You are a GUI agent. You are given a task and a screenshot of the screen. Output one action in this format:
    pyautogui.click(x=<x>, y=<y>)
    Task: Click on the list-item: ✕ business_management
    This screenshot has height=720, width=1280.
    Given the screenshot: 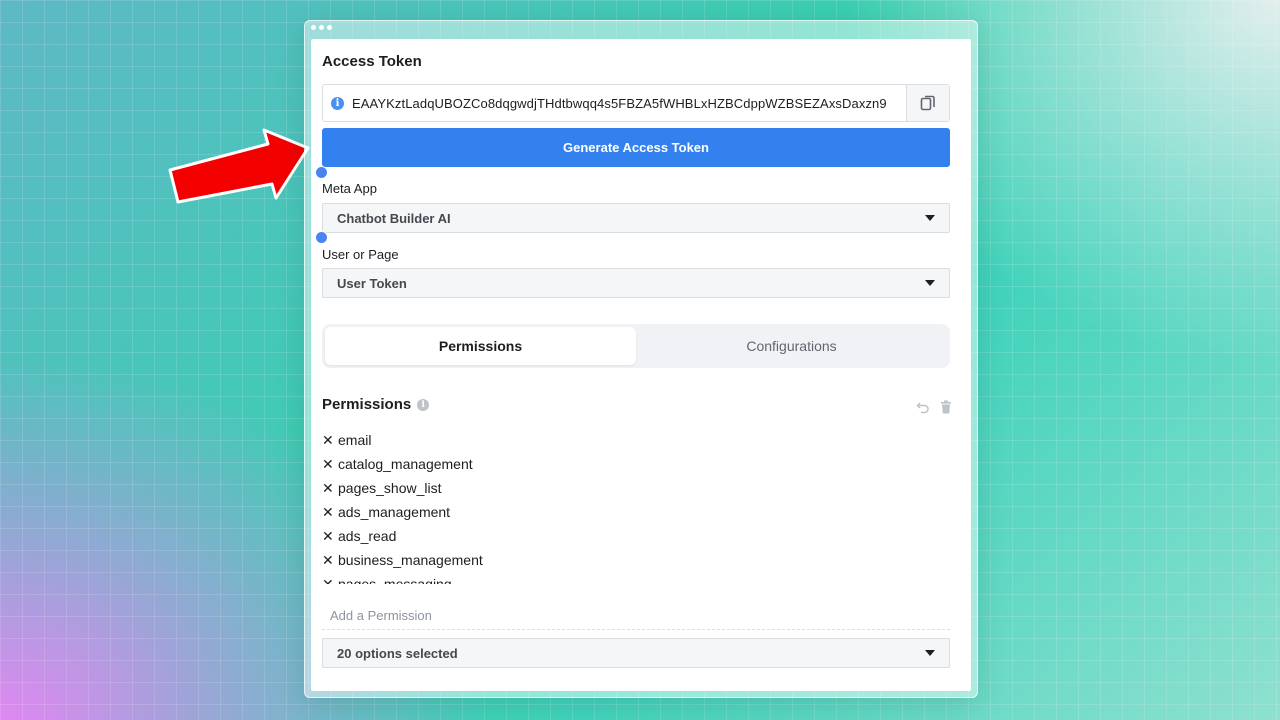 What is the action you would take?
    pyautogui.click(x=402, y=560)
    